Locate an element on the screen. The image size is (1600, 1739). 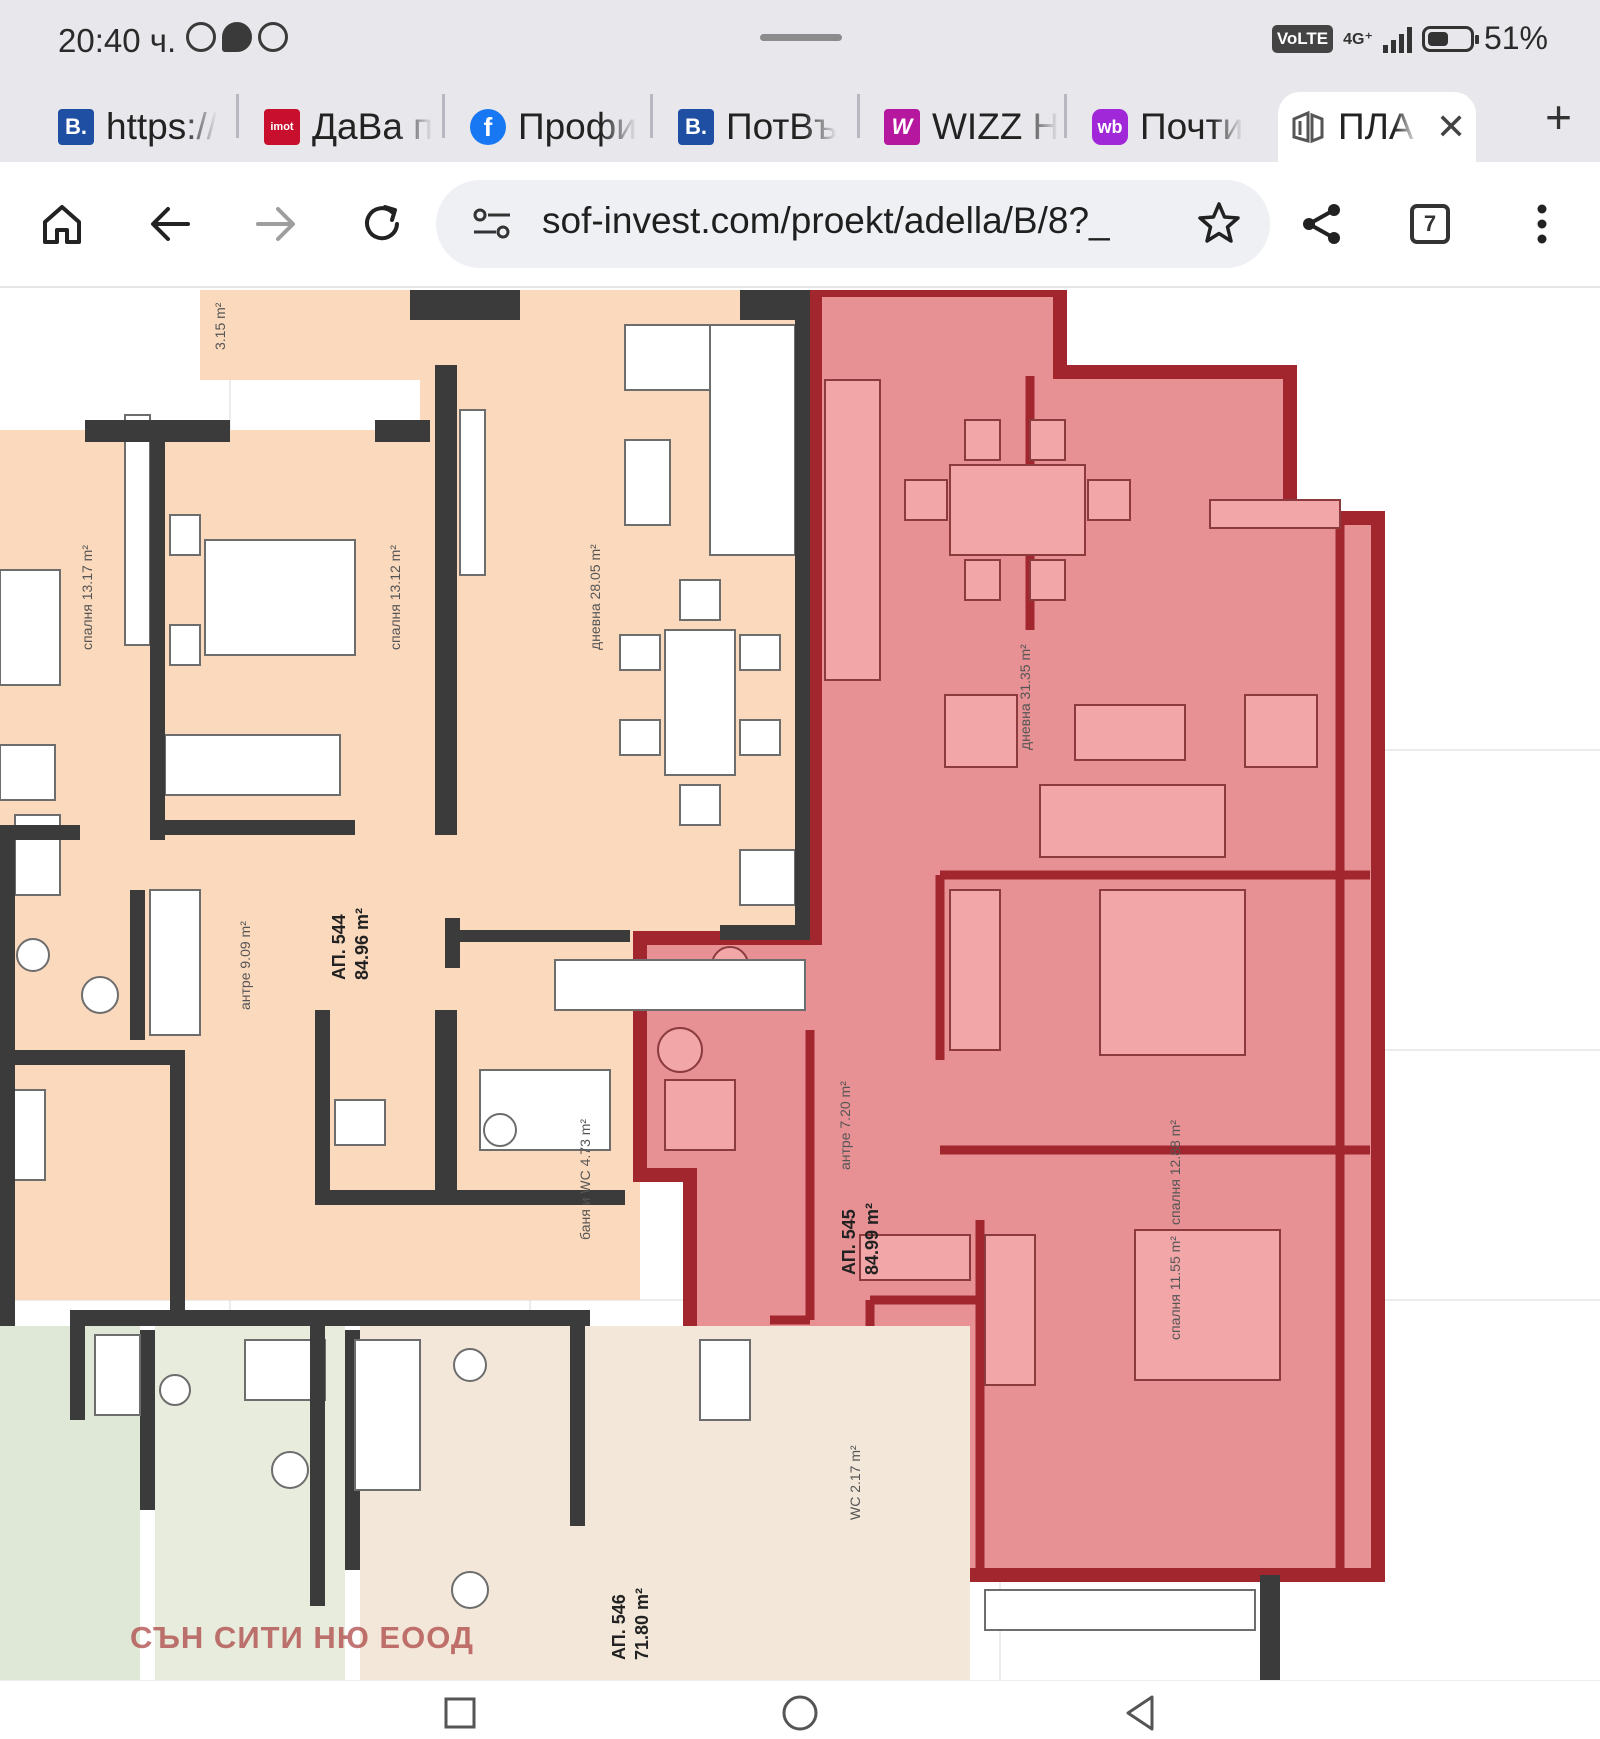
tab-title: https:// is located at coordinates (162, 126).